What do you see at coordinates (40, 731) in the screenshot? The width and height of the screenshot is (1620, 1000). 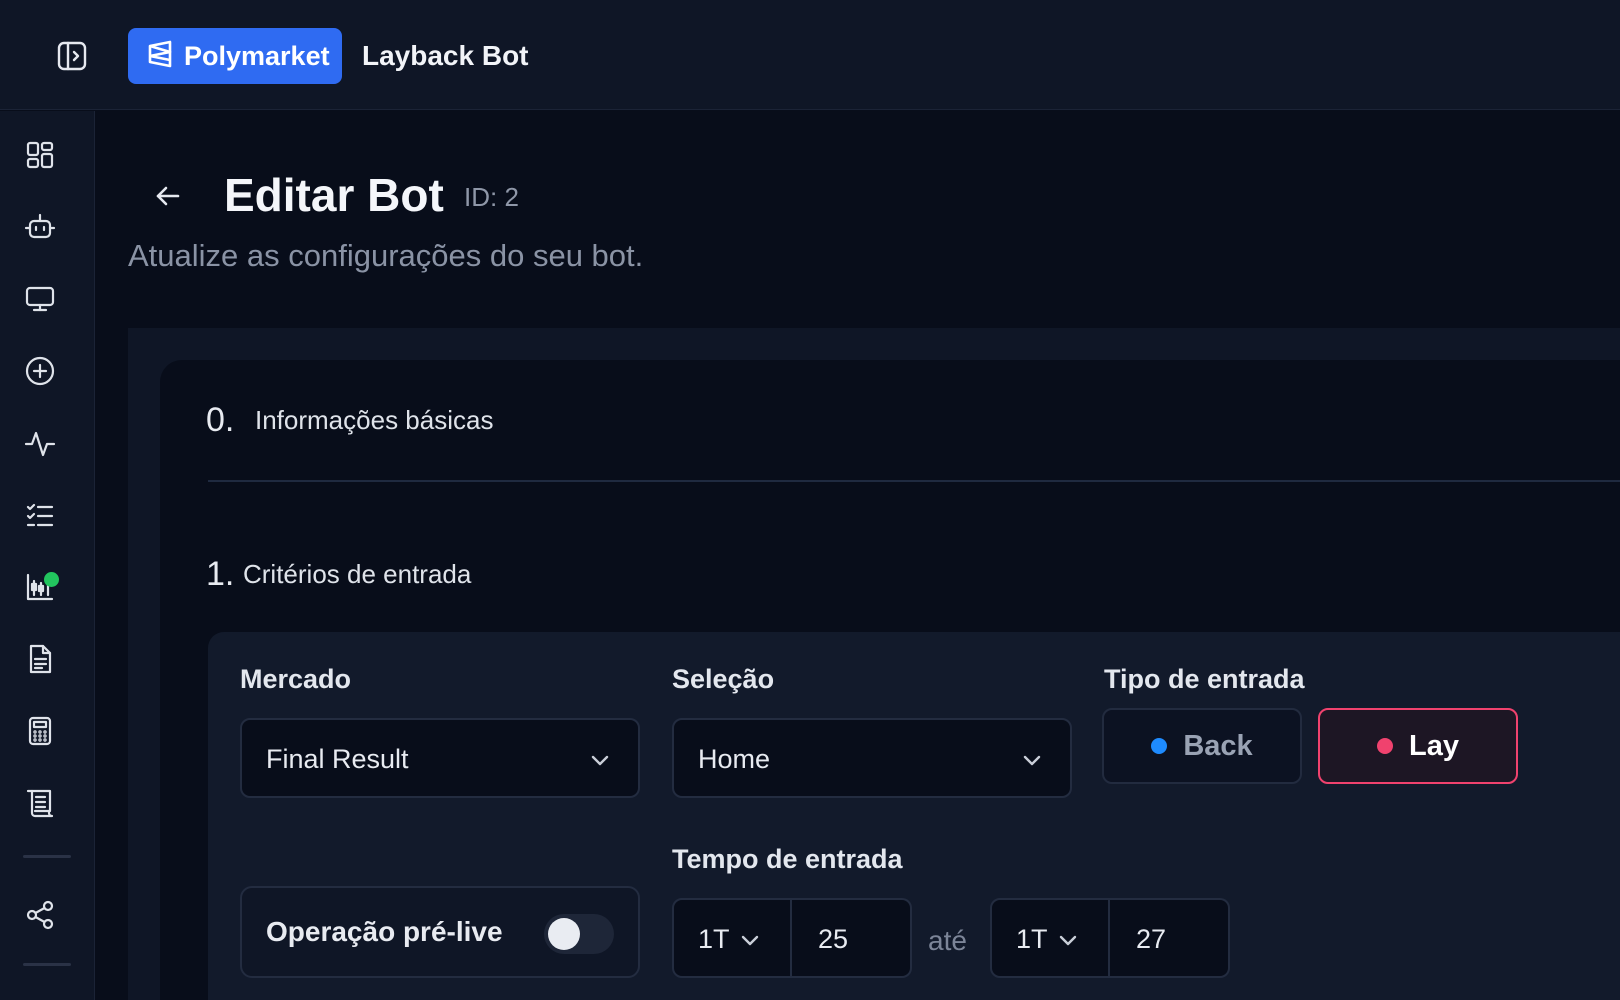 I see `calculator-icon` at bounding box center [40, 731].